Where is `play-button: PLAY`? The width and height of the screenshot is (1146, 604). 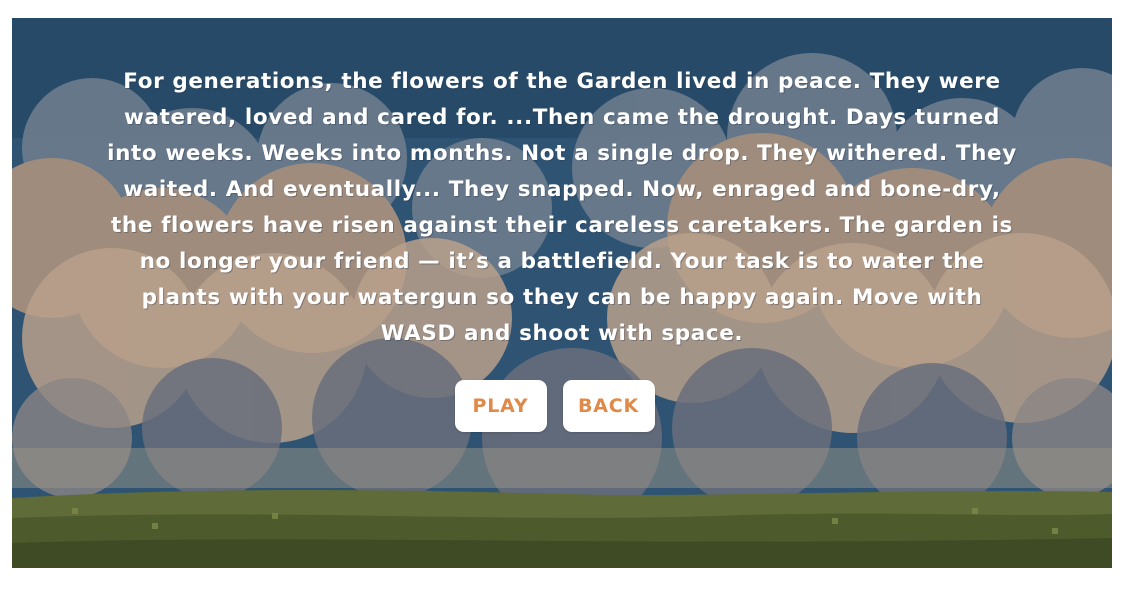 play-button: PLAY is located at coordinates (500, 406).